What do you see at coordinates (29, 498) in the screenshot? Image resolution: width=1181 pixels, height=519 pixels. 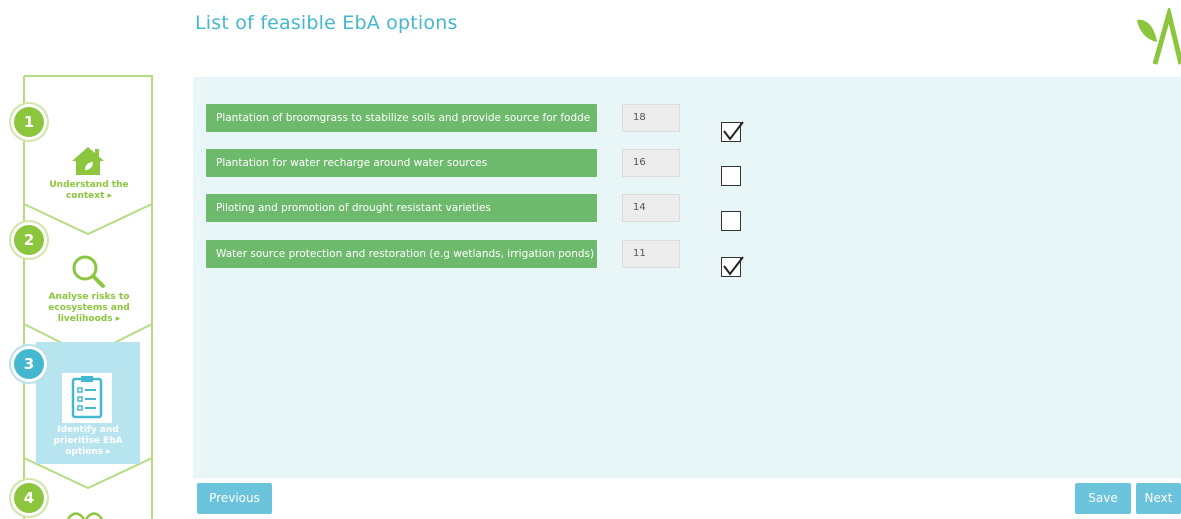 I see `step-number: 4` at bounding box center [29, 498].